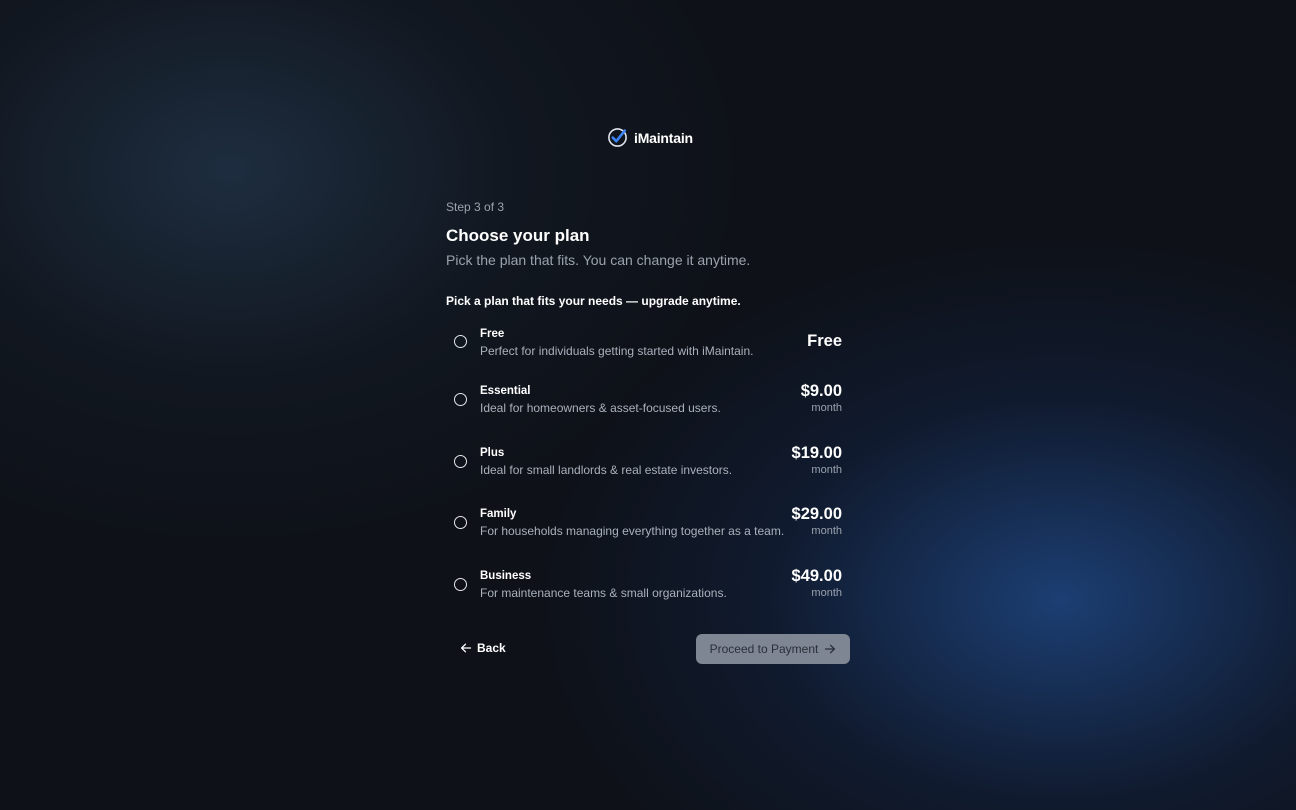 The height and width of the screenshot is (810, 1296). Describe the element at coordinates (460, 399) in the screenshot. I see `plan-radio-essential` at that location.